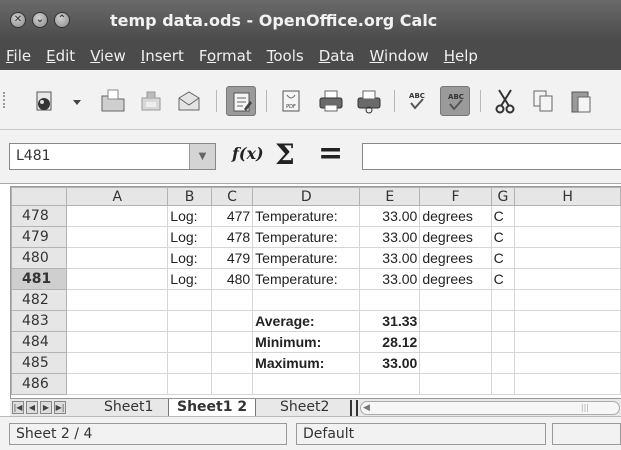  What do you see at coordinates (306, 321) in the screenshot?
I see `average-label-cell: Average:` at bounding box center [306, 321].